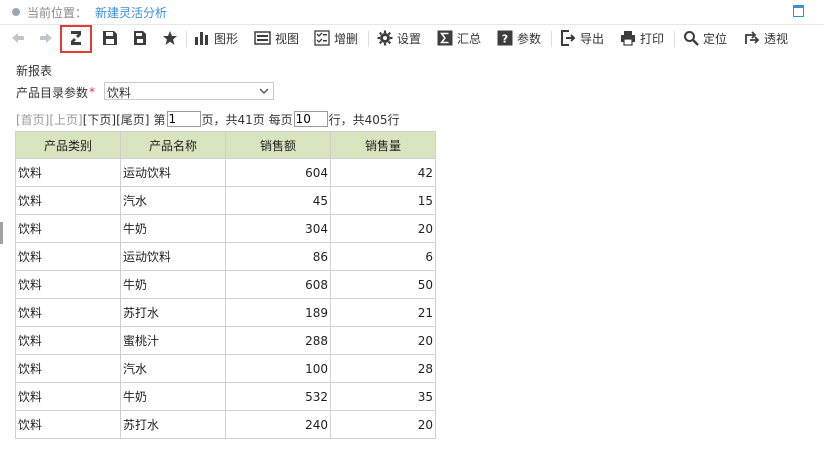 Image resolution: width=824 pixels, height=459 pixels. I want to click on table-header-row: 产品类别 产品名称 销售额 销售量, so click(225, 145).